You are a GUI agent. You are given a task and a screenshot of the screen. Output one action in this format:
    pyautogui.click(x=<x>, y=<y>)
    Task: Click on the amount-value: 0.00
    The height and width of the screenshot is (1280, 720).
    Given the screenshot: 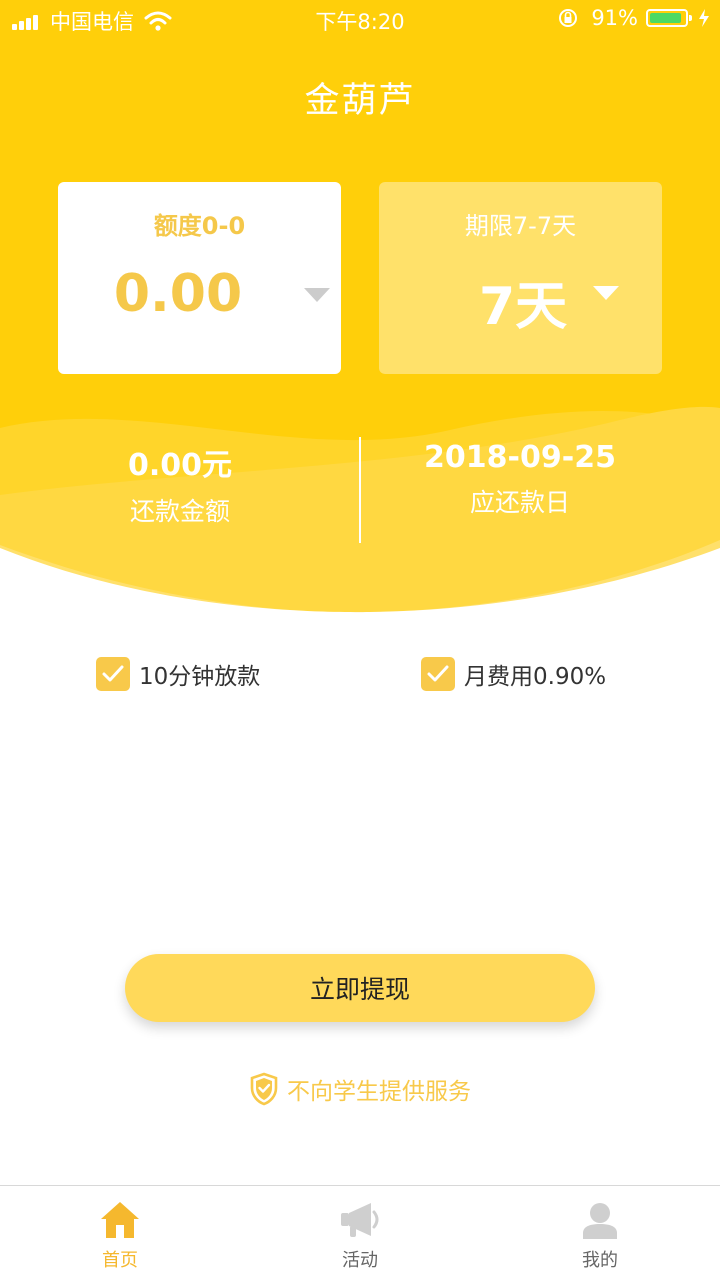 What is the action you would take?
    pyautogui.click(x=178, y=294)
    